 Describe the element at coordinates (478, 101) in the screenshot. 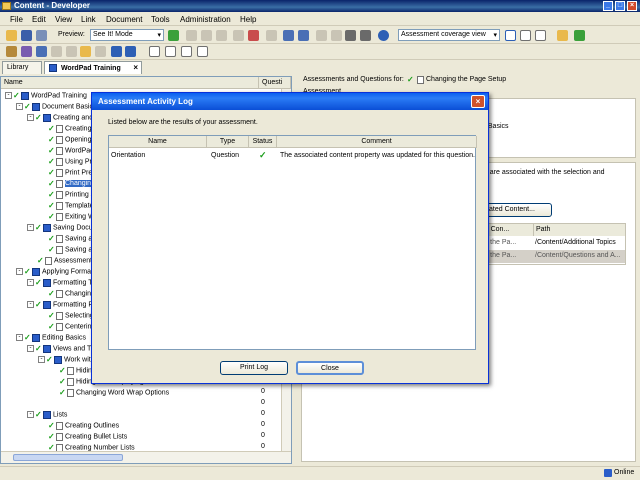

I see `dialog-close-icon: ×` at that location.